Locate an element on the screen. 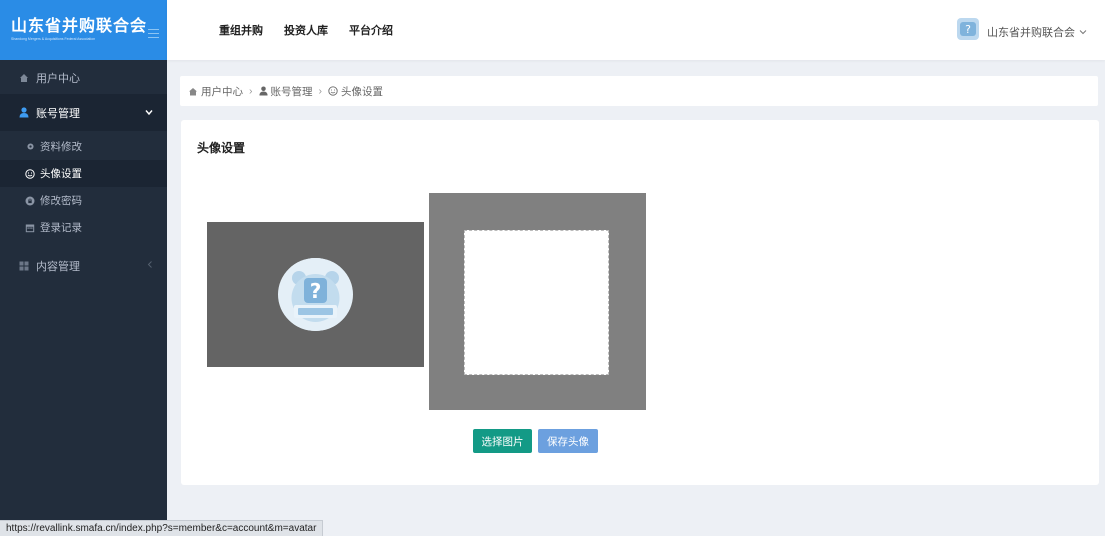  user-name: 山东省并购联合会 is located at coordinates (1031, 33).